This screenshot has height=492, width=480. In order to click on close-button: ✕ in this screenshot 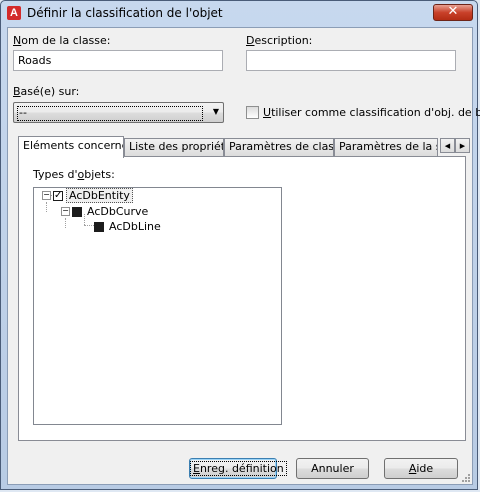, I will do `click(453, 12)`.